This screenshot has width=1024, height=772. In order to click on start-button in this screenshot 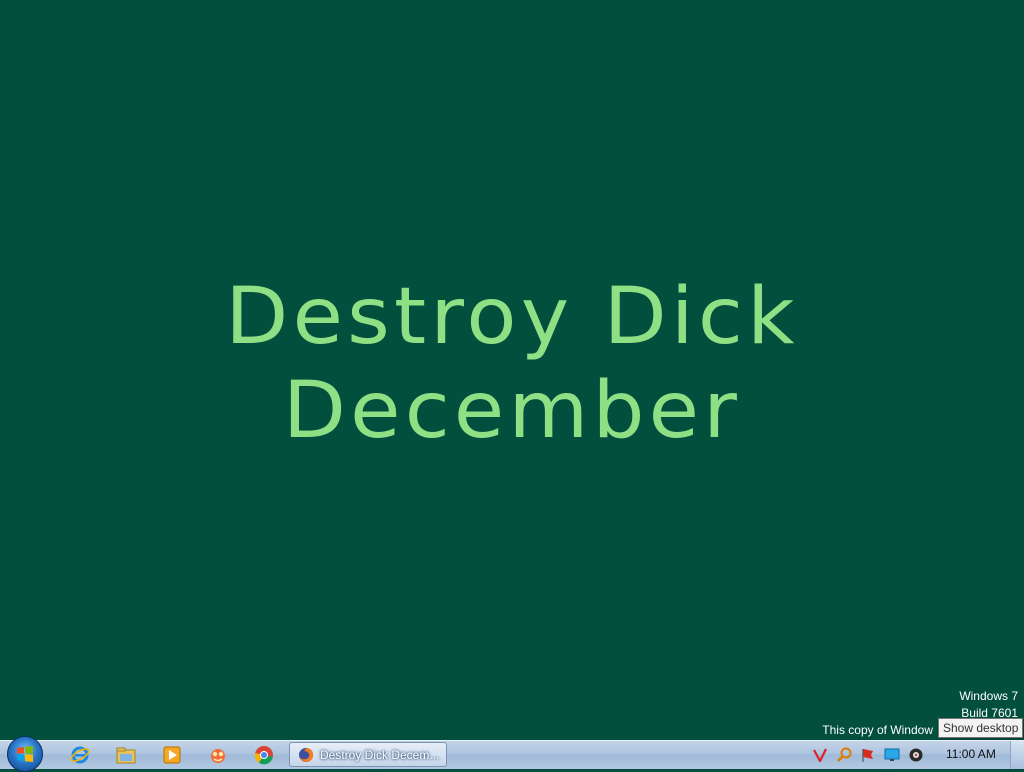, I will do `click(25, 754)`.